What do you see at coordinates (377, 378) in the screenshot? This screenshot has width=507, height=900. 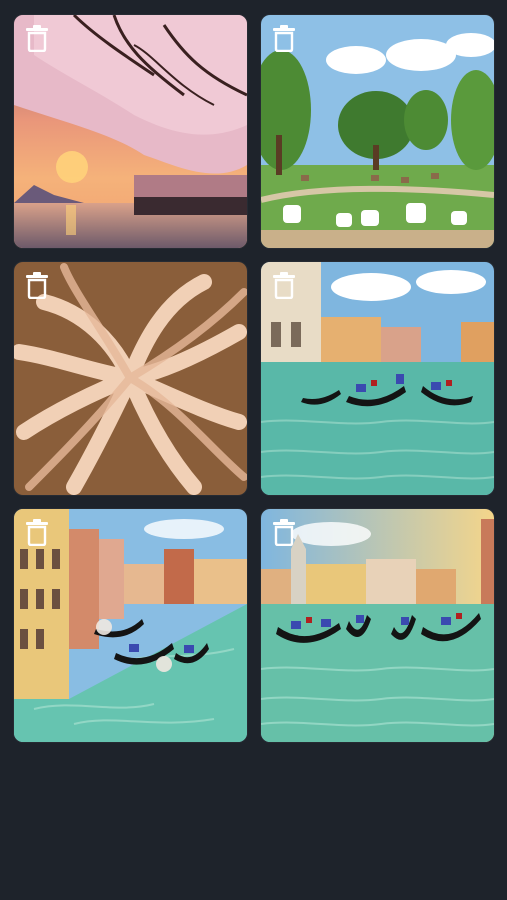 I see `gallery-image-venice-gondolas` at bounding box center [377, 378].